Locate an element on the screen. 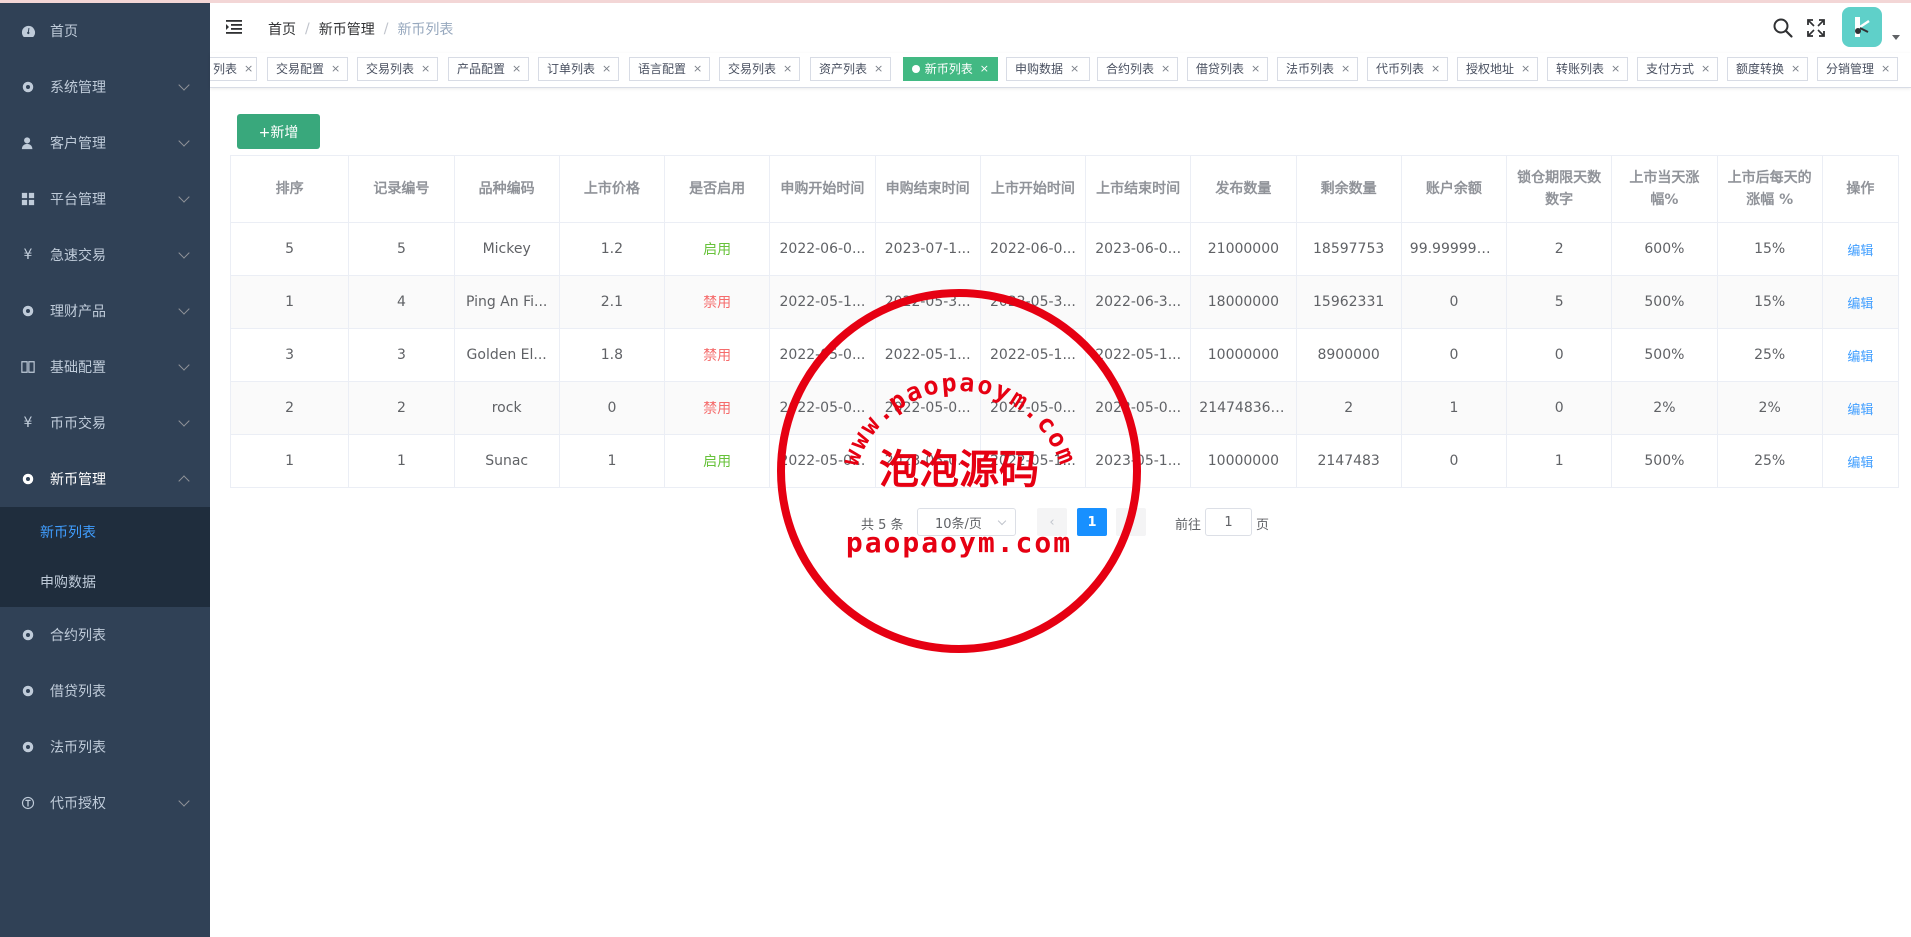  sidebar-item-basic-config: 基础配置 is located at coordinates (105, 367).